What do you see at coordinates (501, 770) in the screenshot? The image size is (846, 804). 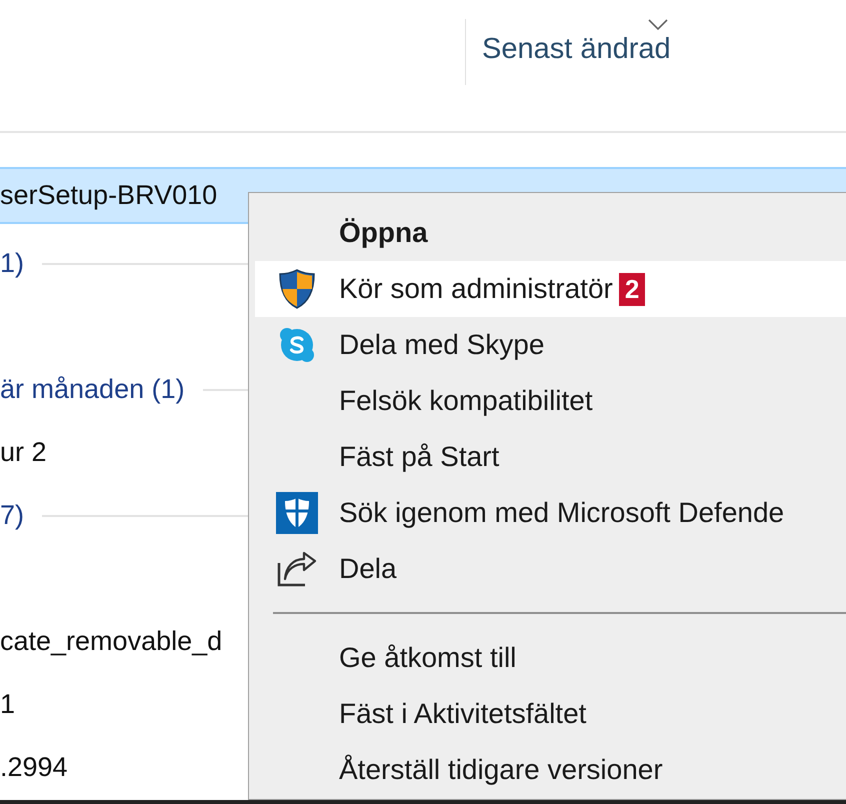 I see `menu-item-label: Återställ tidigare versioner` at bounding box center [501, 770].